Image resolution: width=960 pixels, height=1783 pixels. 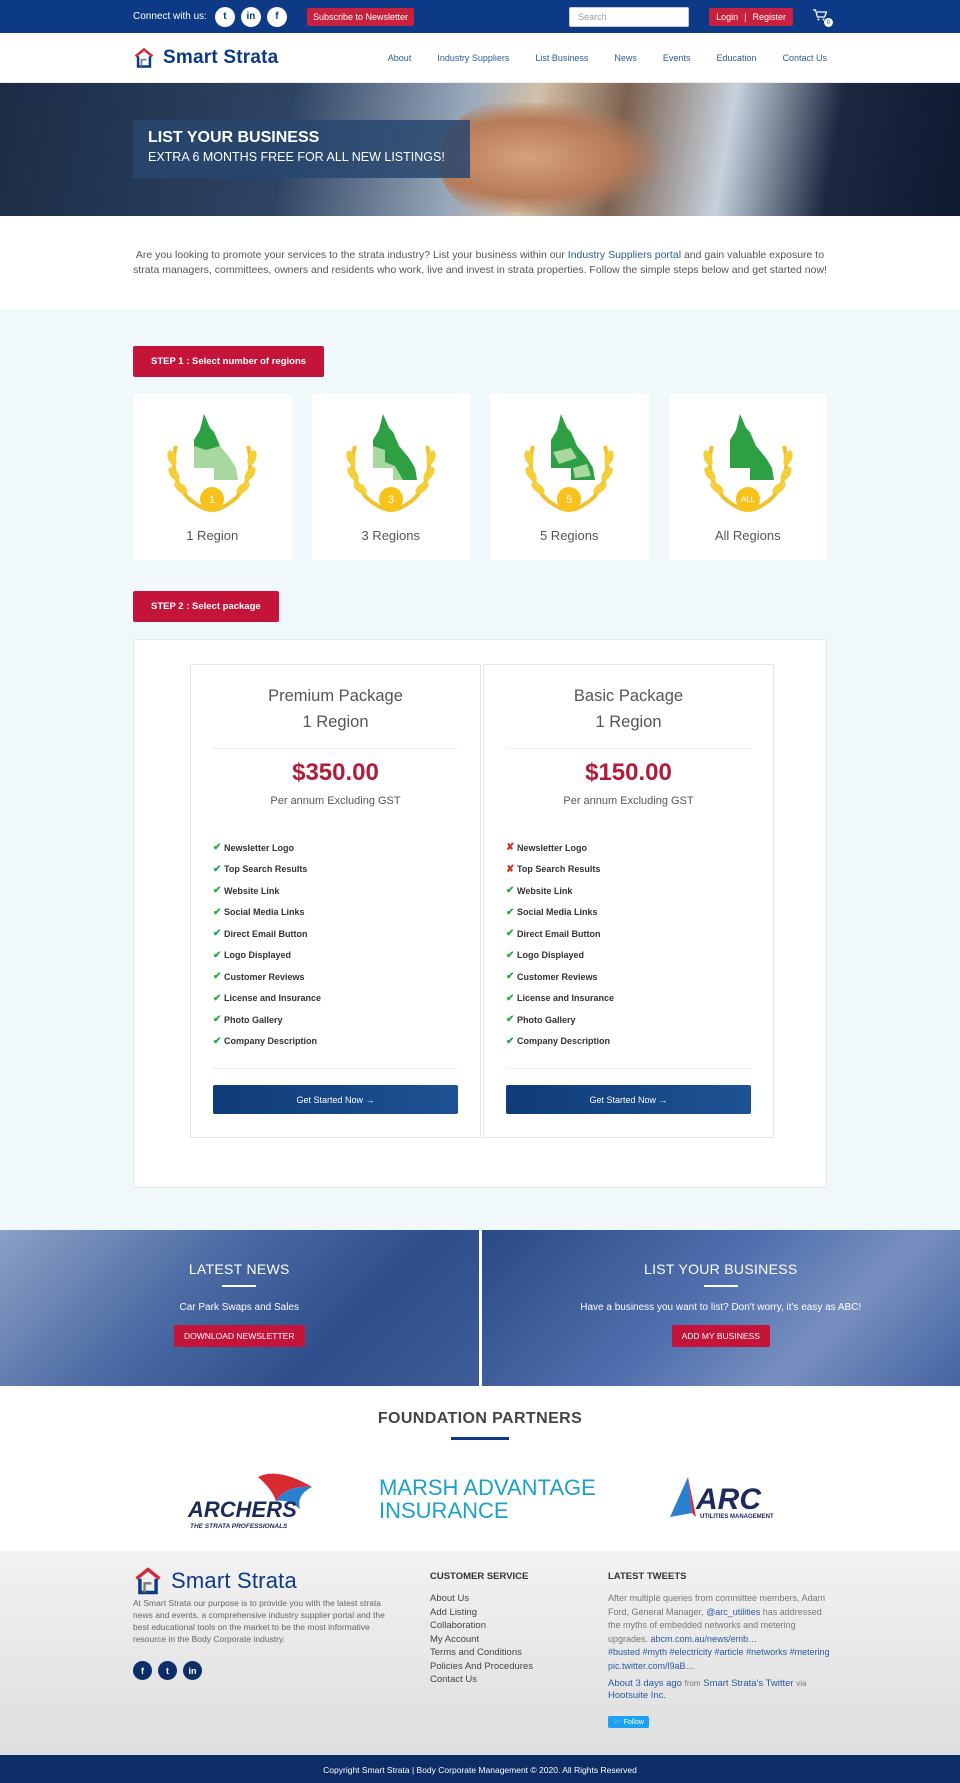 I want to click on qld-map-laurel-icon: 3, so click(x=391, y=463).